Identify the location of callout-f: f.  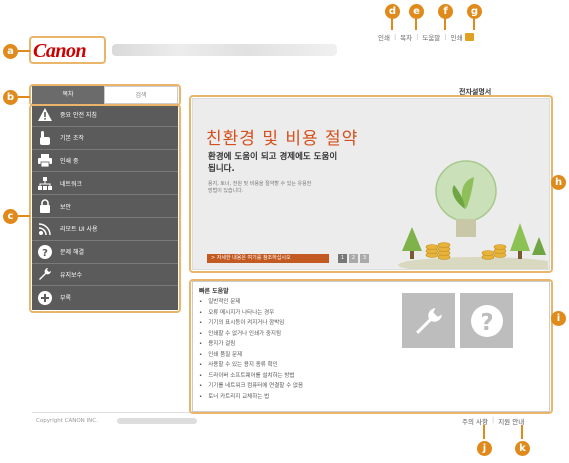
(445, 11).